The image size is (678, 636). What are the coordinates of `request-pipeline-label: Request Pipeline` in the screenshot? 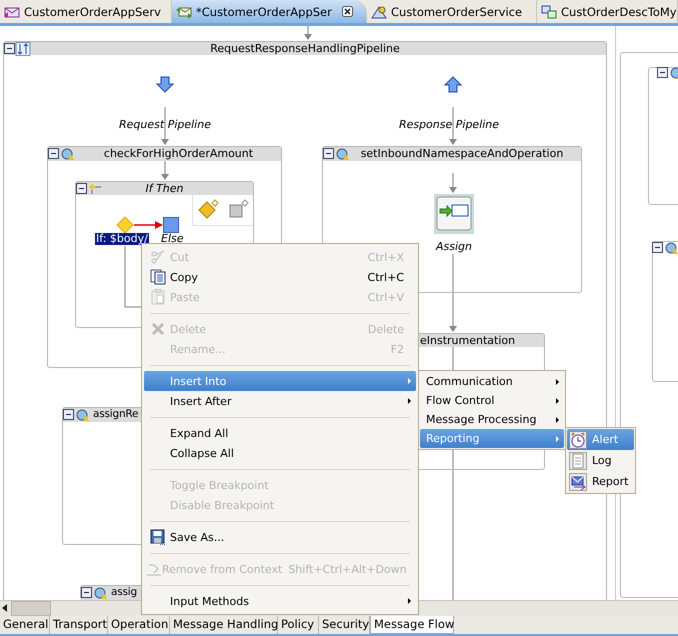 It's located at (165, 124).